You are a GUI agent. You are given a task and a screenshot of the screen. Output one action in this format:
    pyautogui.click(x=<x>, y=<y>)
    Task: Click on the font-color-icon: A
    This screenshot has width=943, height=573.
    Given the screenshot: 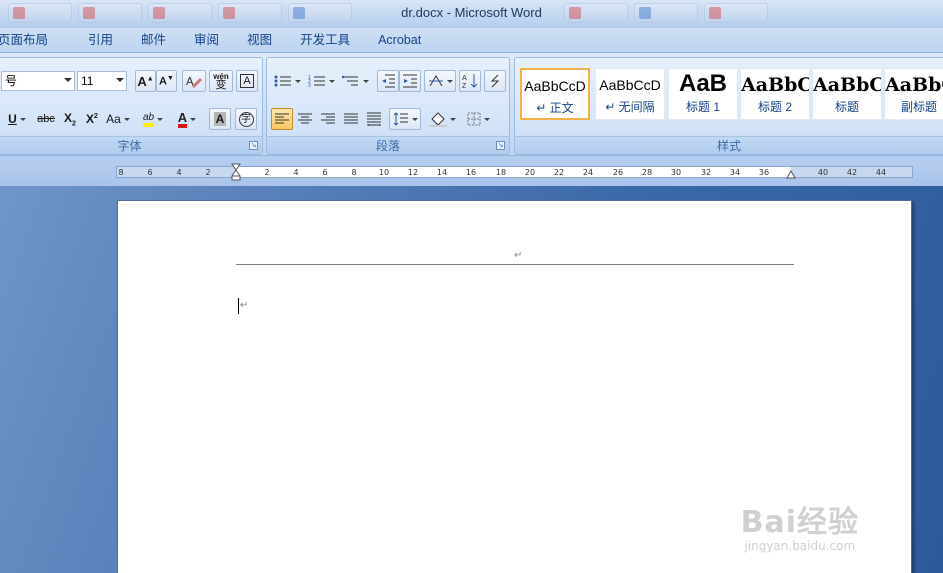 What is the action you would take?
    pyautogui.click(x=182, y=119)
    